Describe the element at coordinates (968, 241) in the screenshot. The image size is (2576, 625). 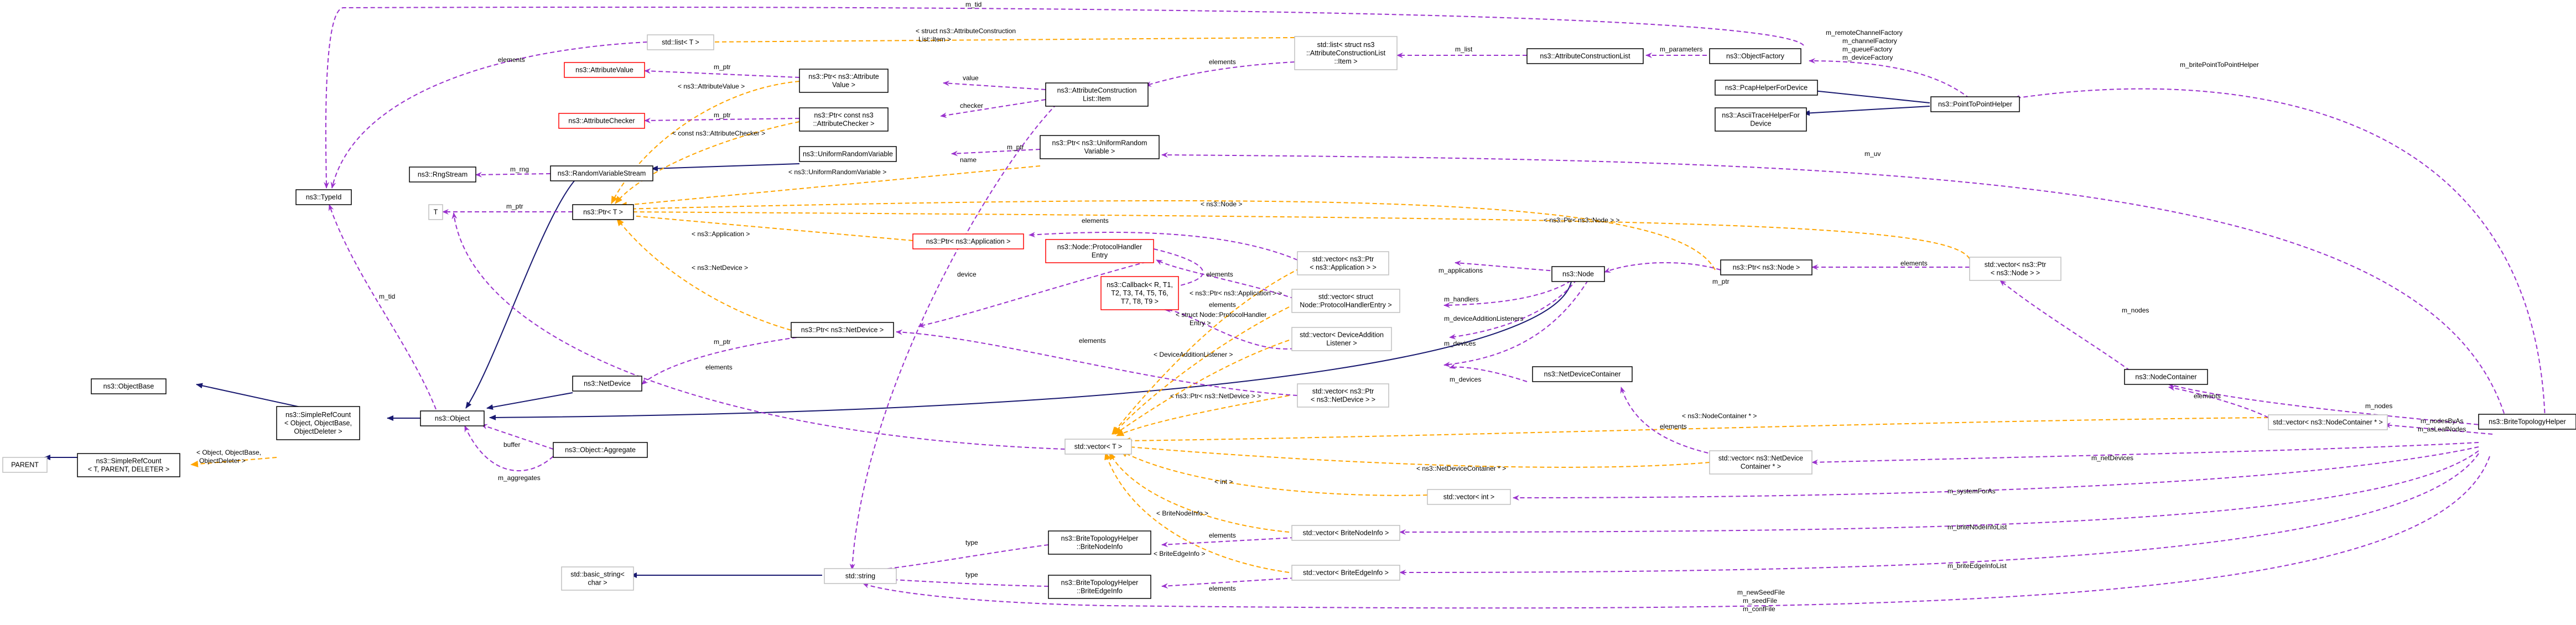
I see `node-ptr-application: ns3::Ptr< ns3::Application >` at that location.